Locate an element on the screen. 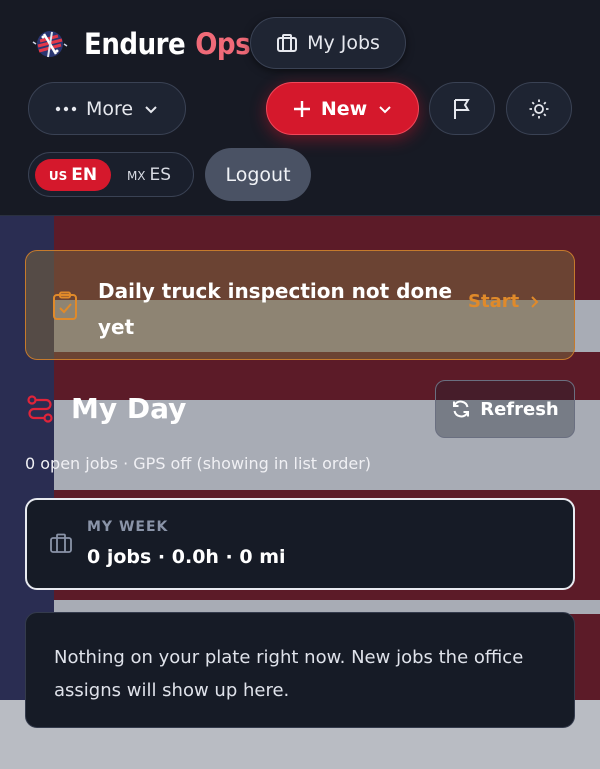 The width and height of the screenshot is (600, 769). brand-name: Endure Ops is located at coordinates (167, 44).